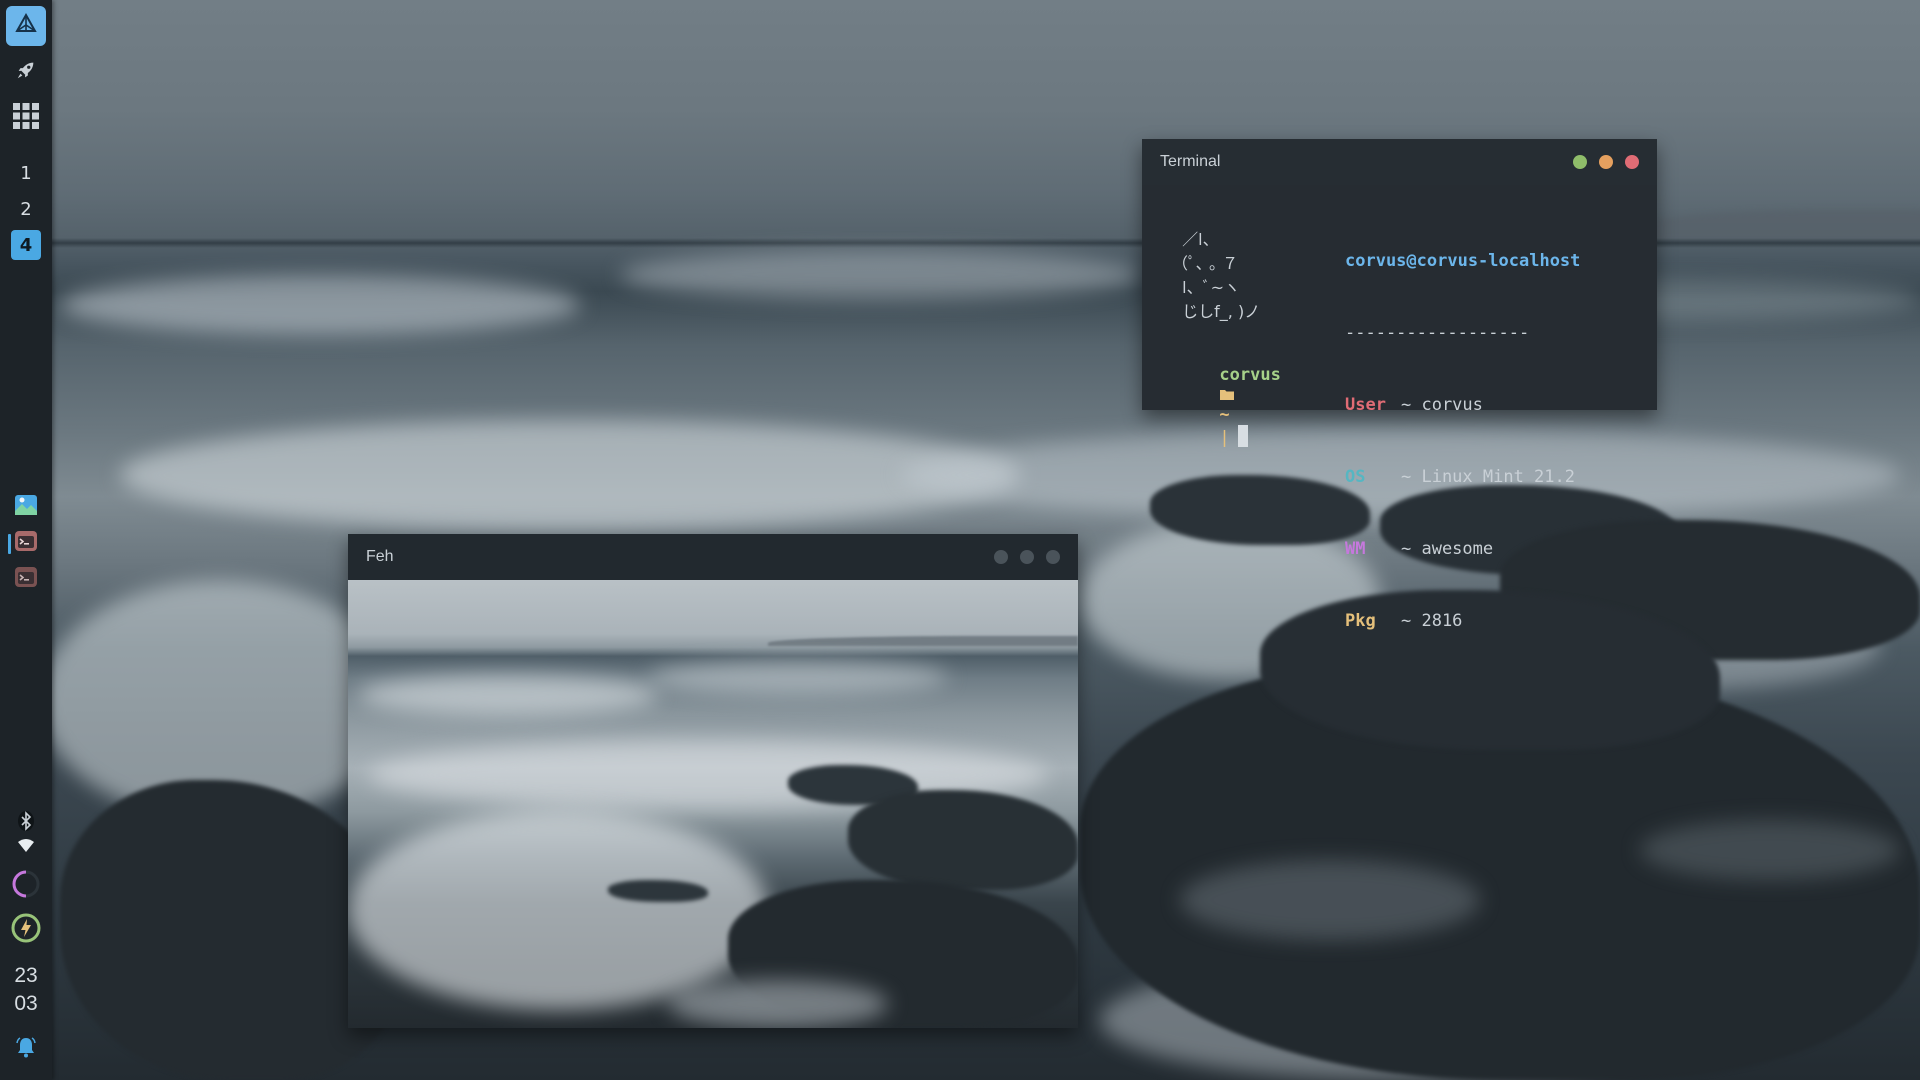 The image size is (1920, 1080). I want to click on volume-arc-icon, so click(26, 886).